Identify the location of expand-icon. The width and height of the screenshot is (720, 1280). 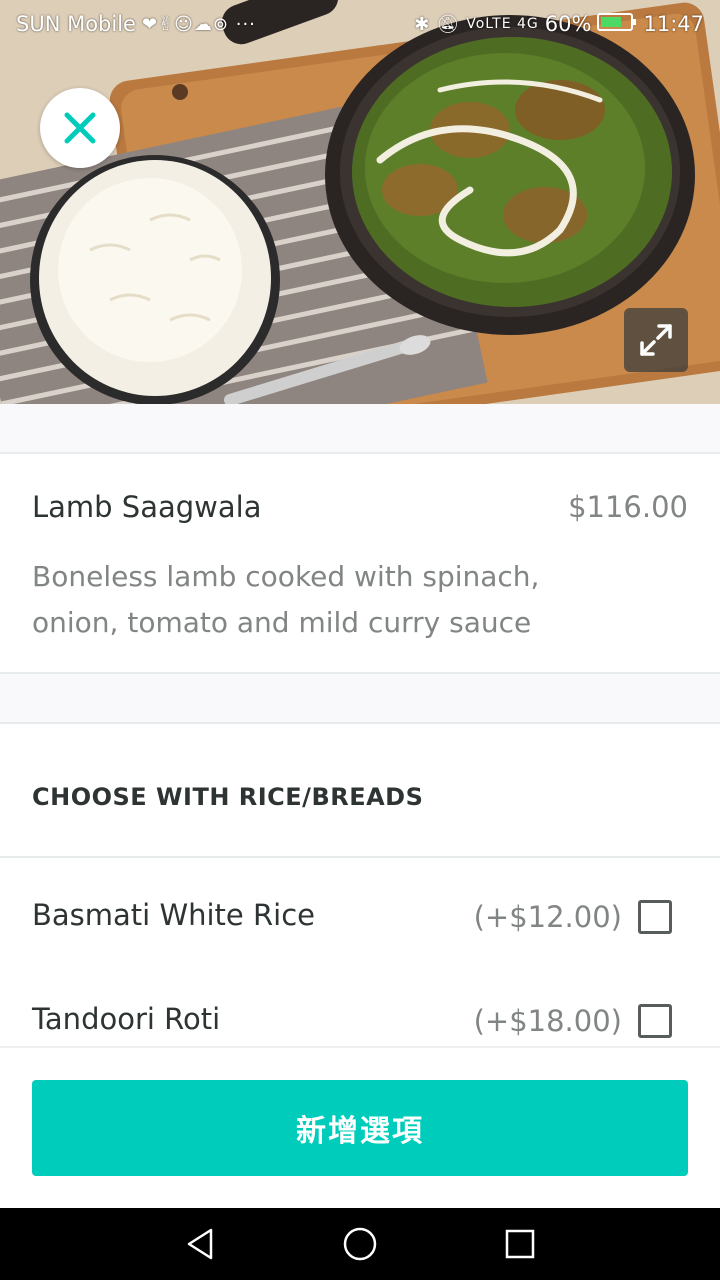
(656, 340).